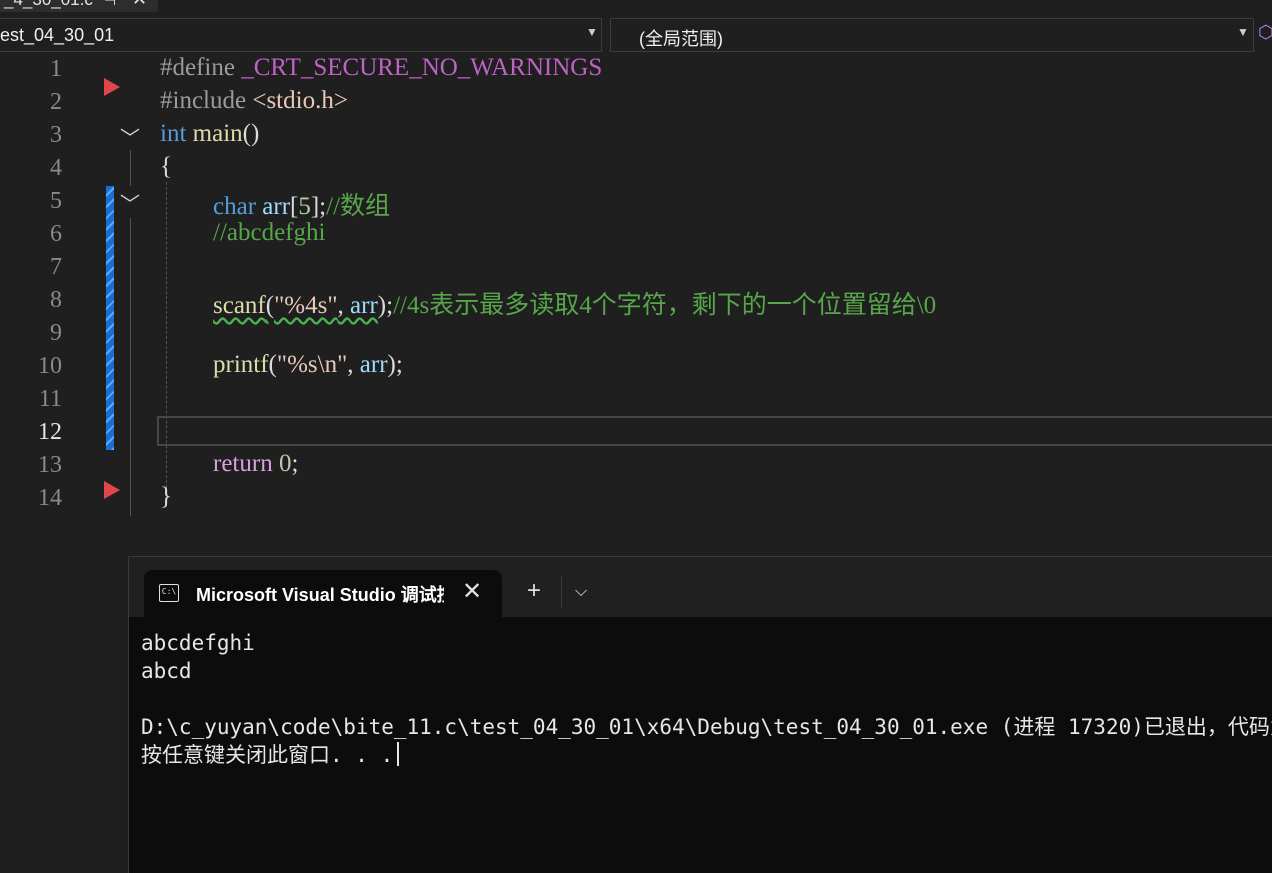 The width and height of the screenshot is (1272, 873). What do you see at coordinates (681, 39) in the screenshot?
I see `scope-dropdown-value: (全局范围)` at bounding box center [681, 39].